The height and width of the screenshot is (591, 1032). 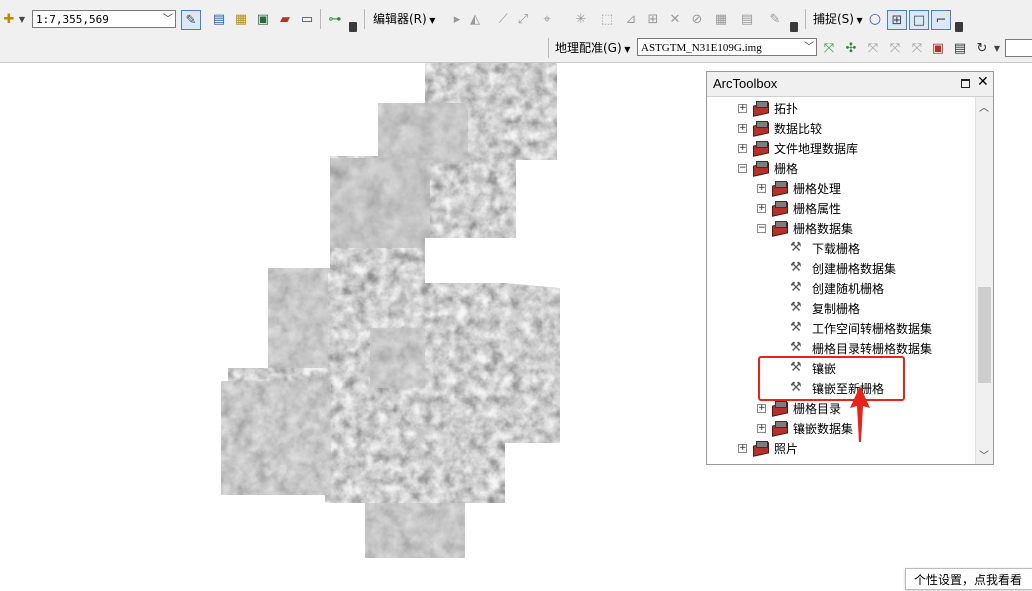 I want to click on tree-item-raster-processing: + 栅格处理, so click(x=799, y=188).